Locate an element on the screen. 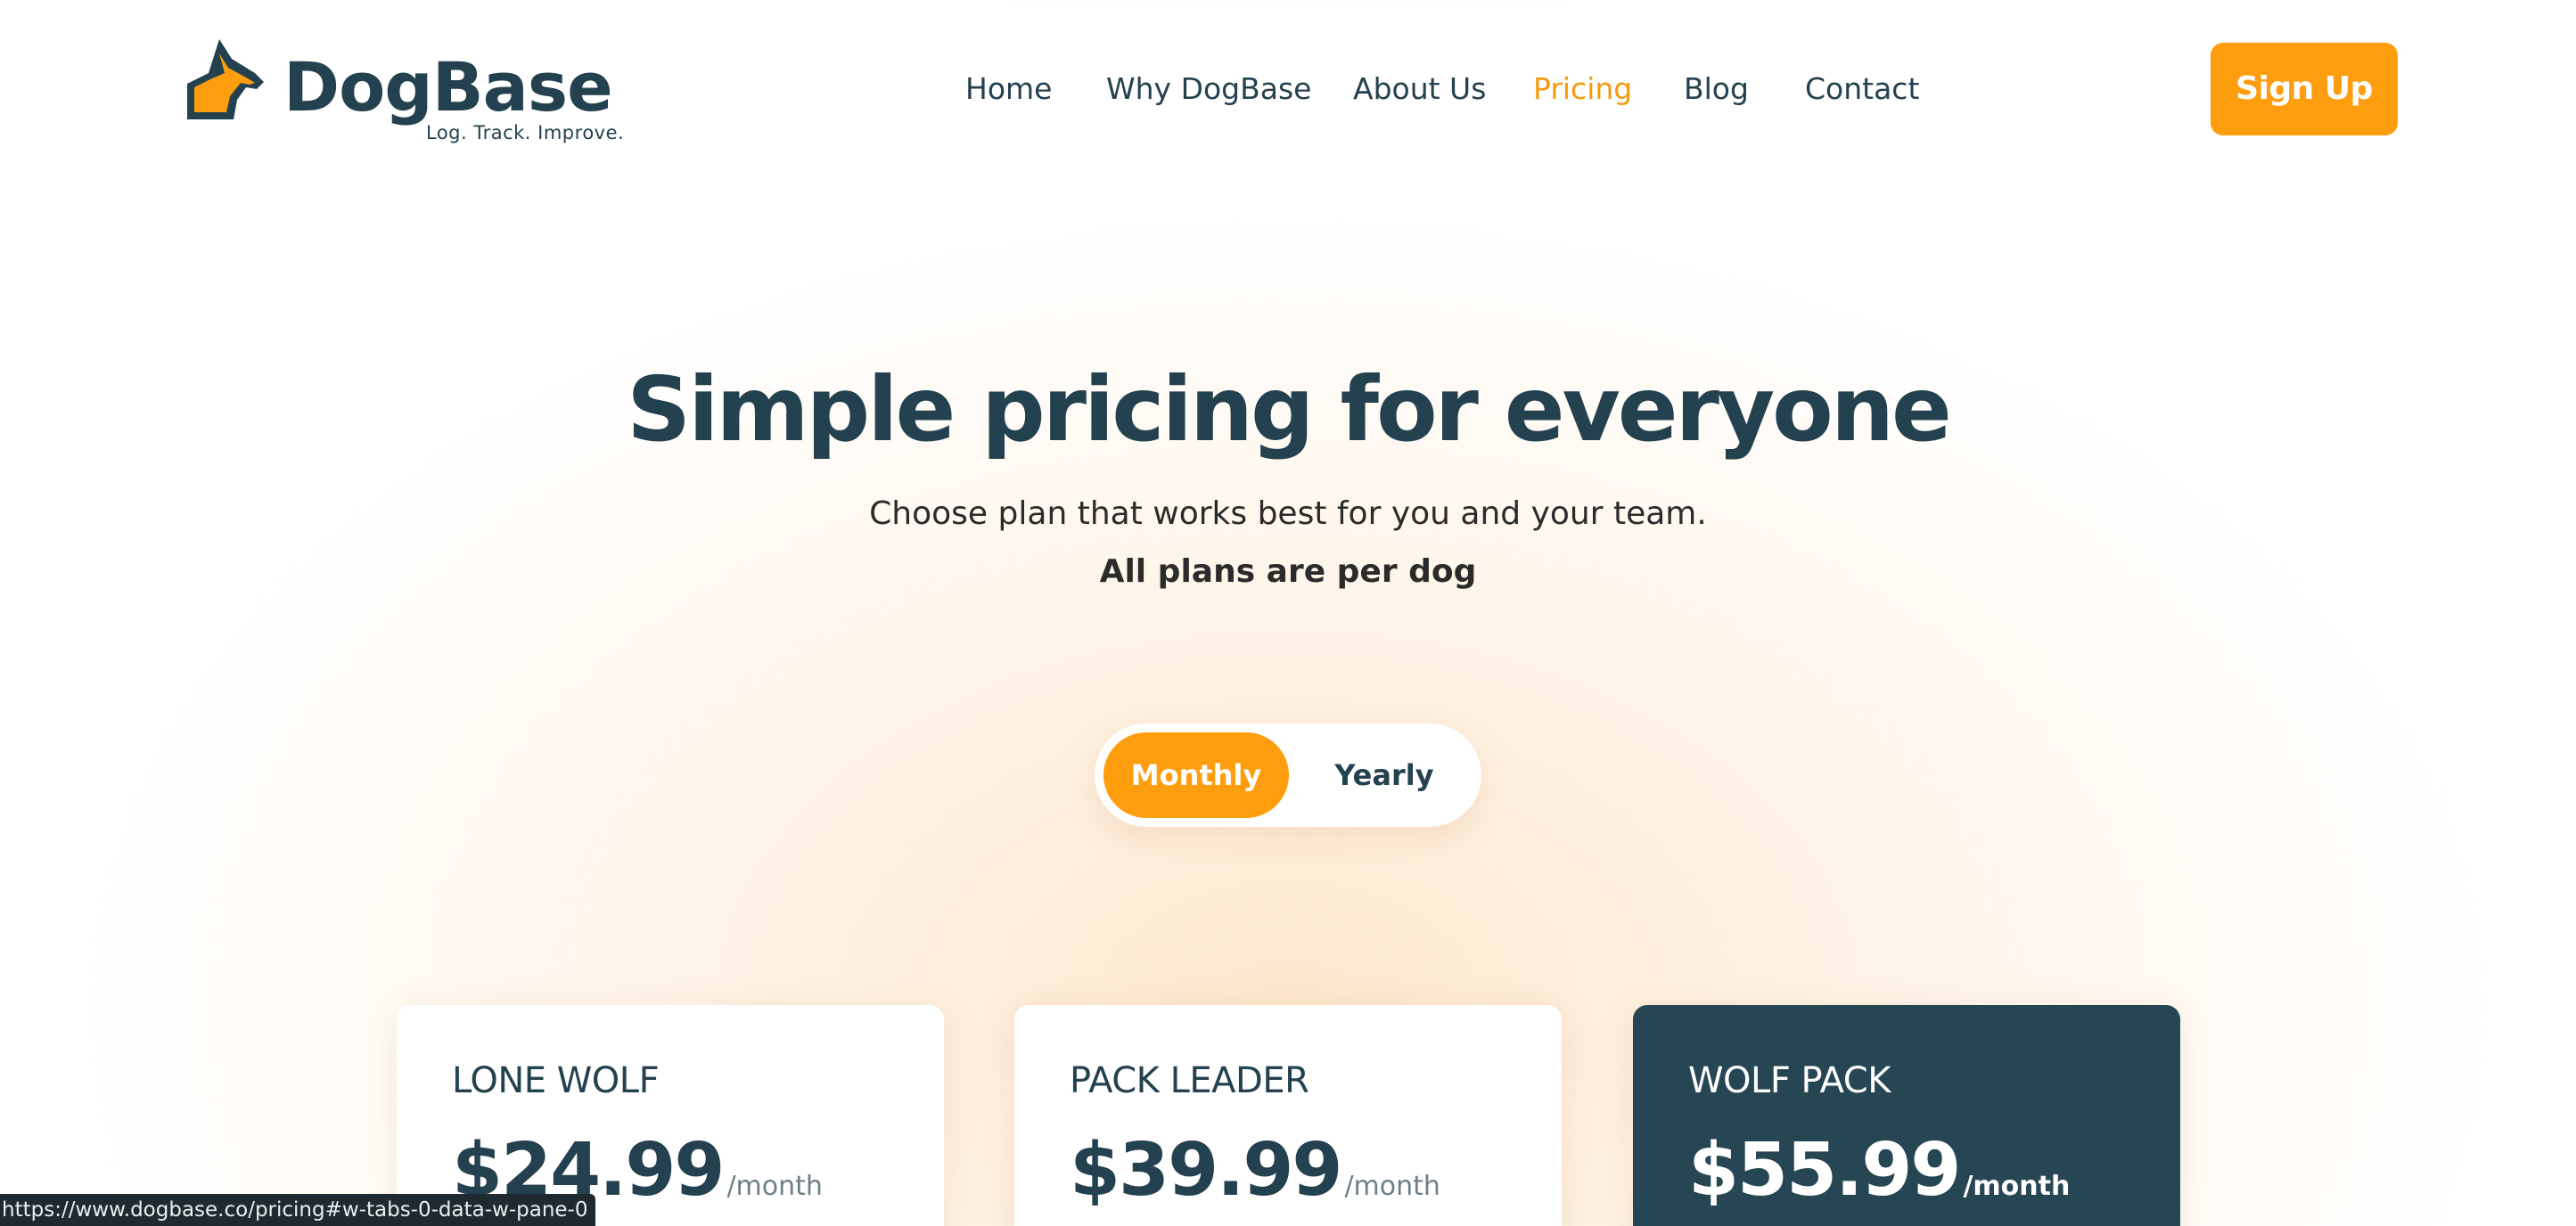 This screenshot has height=1226, width=2576. nav-item-why-dogbase: Why DogBase is located at coordinates (1209, 89).